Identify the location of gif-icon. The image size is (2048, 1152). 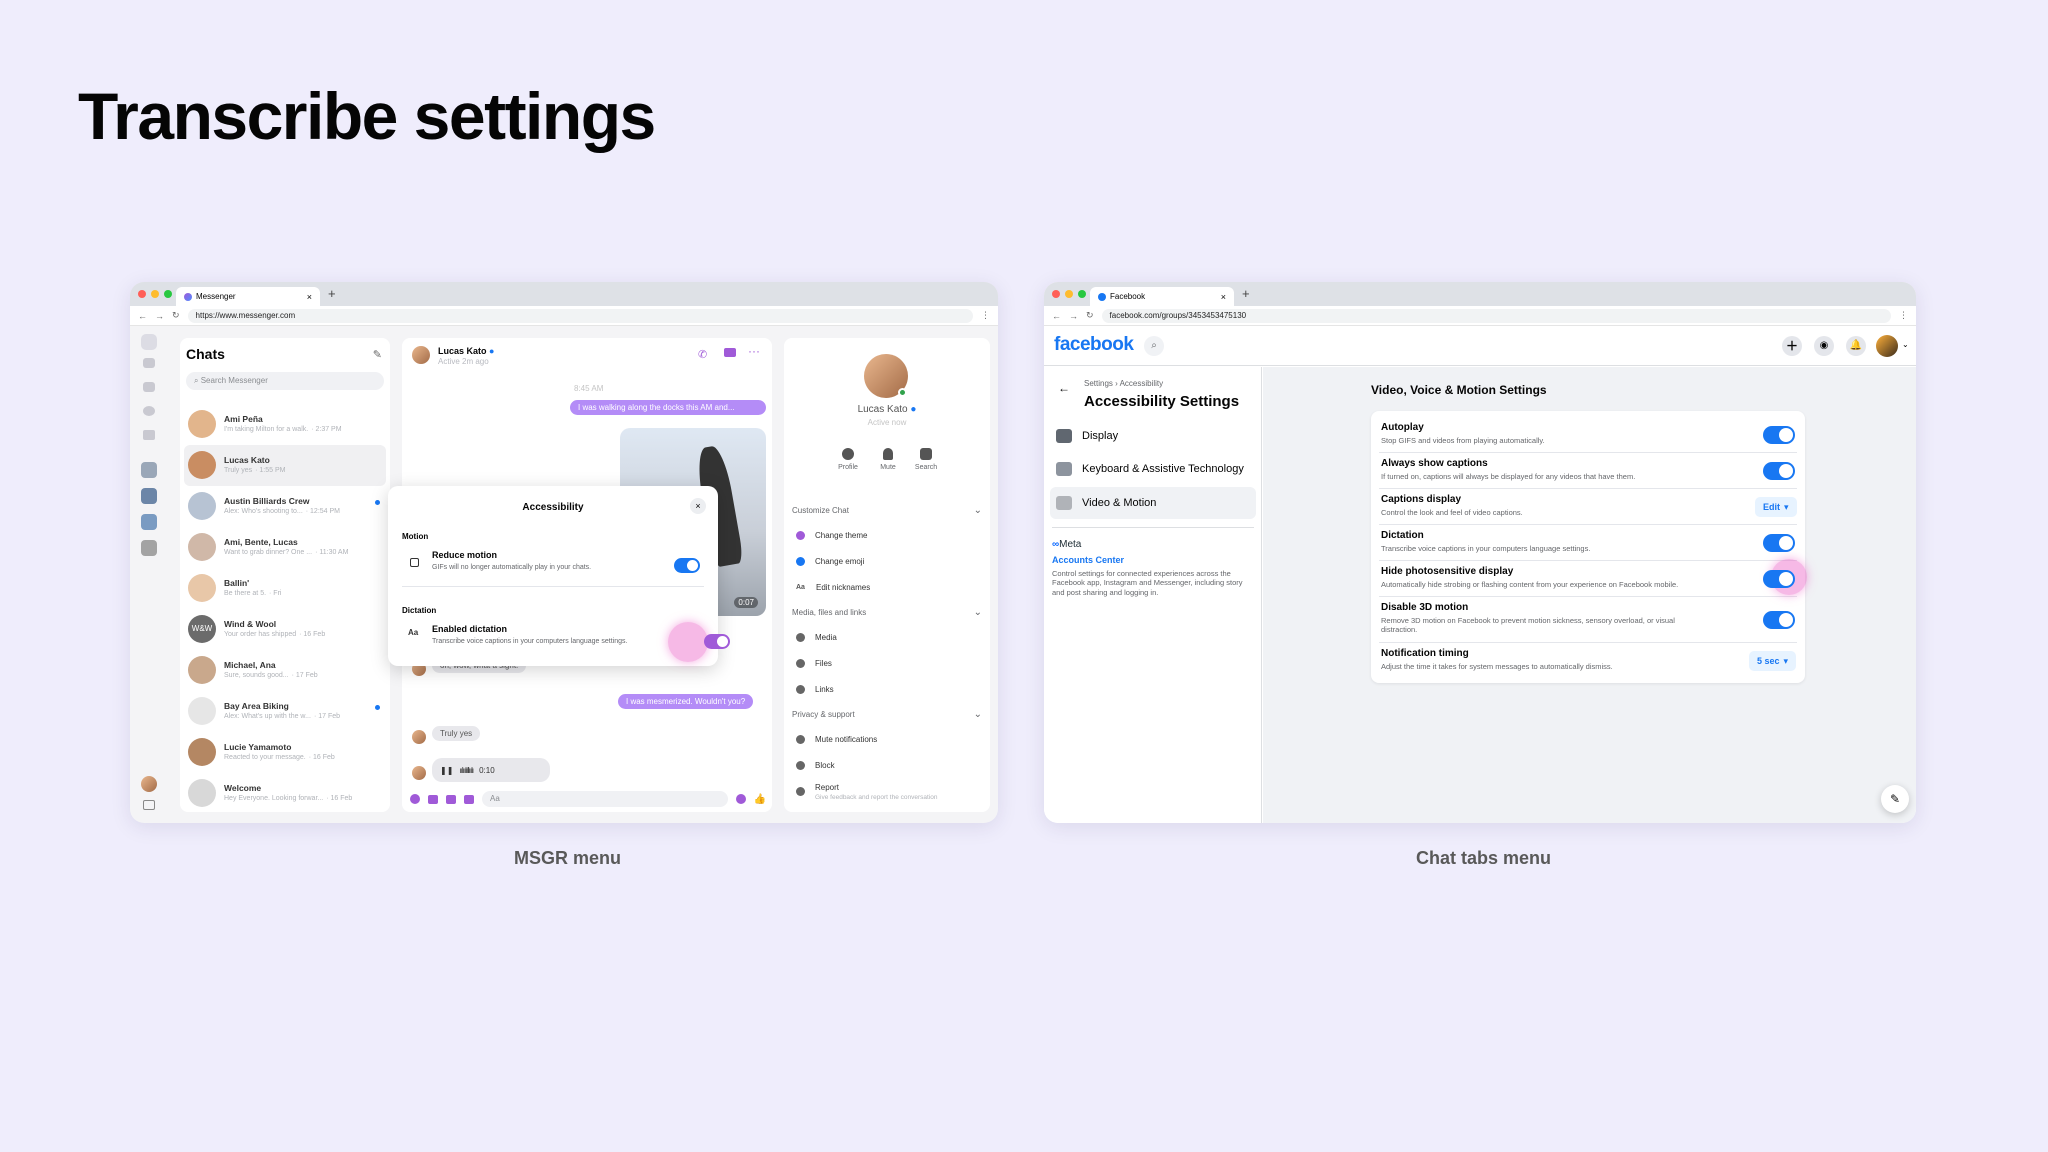
(469, 799).